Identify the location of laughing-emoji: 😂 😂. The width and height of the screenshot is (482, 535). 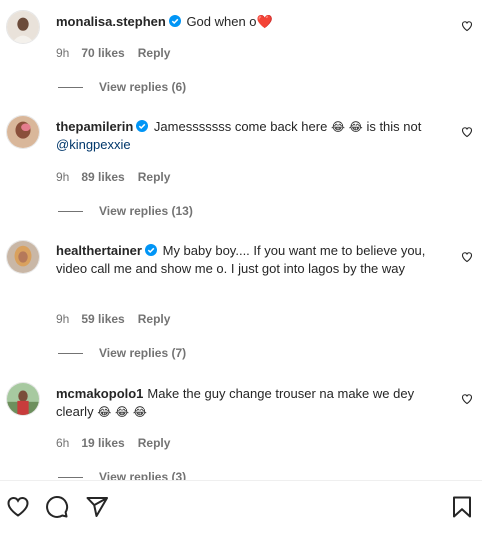
(346, 127).